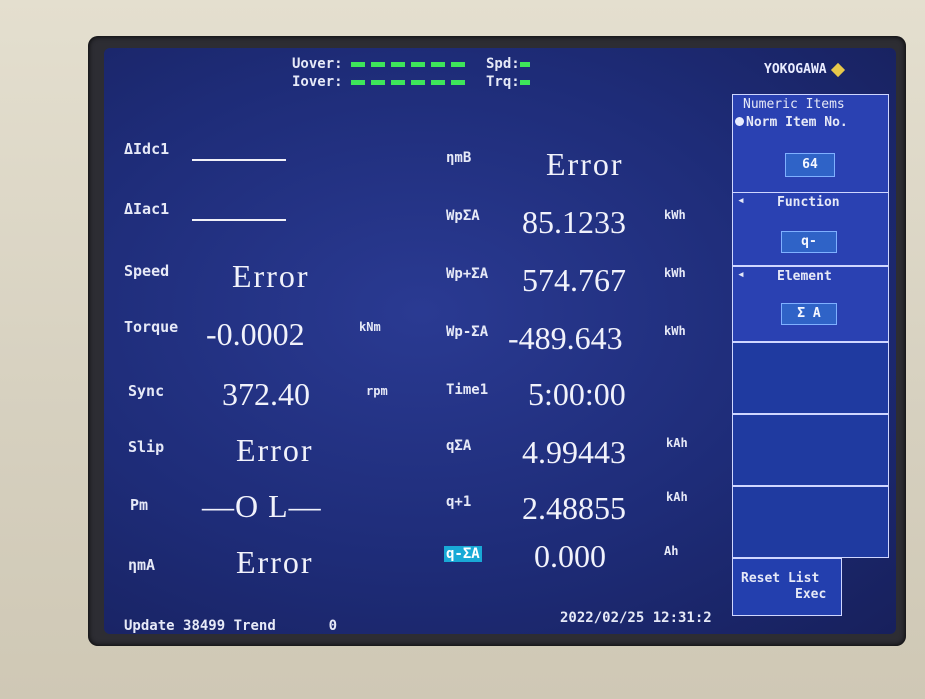 Image resolution: width=925 pixels, height=699 pixels. I want to click on spd-indicator: Spd:, so click(511, 64).